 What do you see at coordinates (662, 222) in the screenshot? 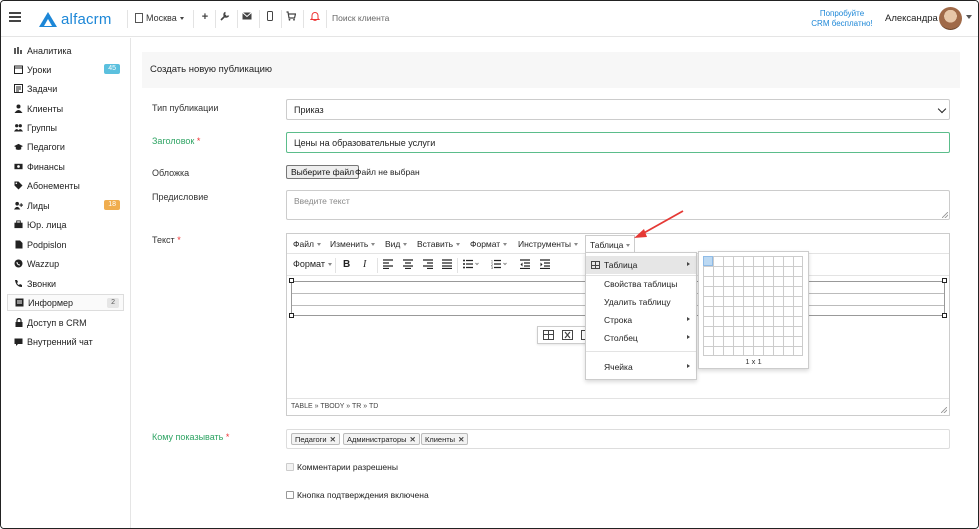
I see `annotation-arrow-line` at bounding box center [662, 222].